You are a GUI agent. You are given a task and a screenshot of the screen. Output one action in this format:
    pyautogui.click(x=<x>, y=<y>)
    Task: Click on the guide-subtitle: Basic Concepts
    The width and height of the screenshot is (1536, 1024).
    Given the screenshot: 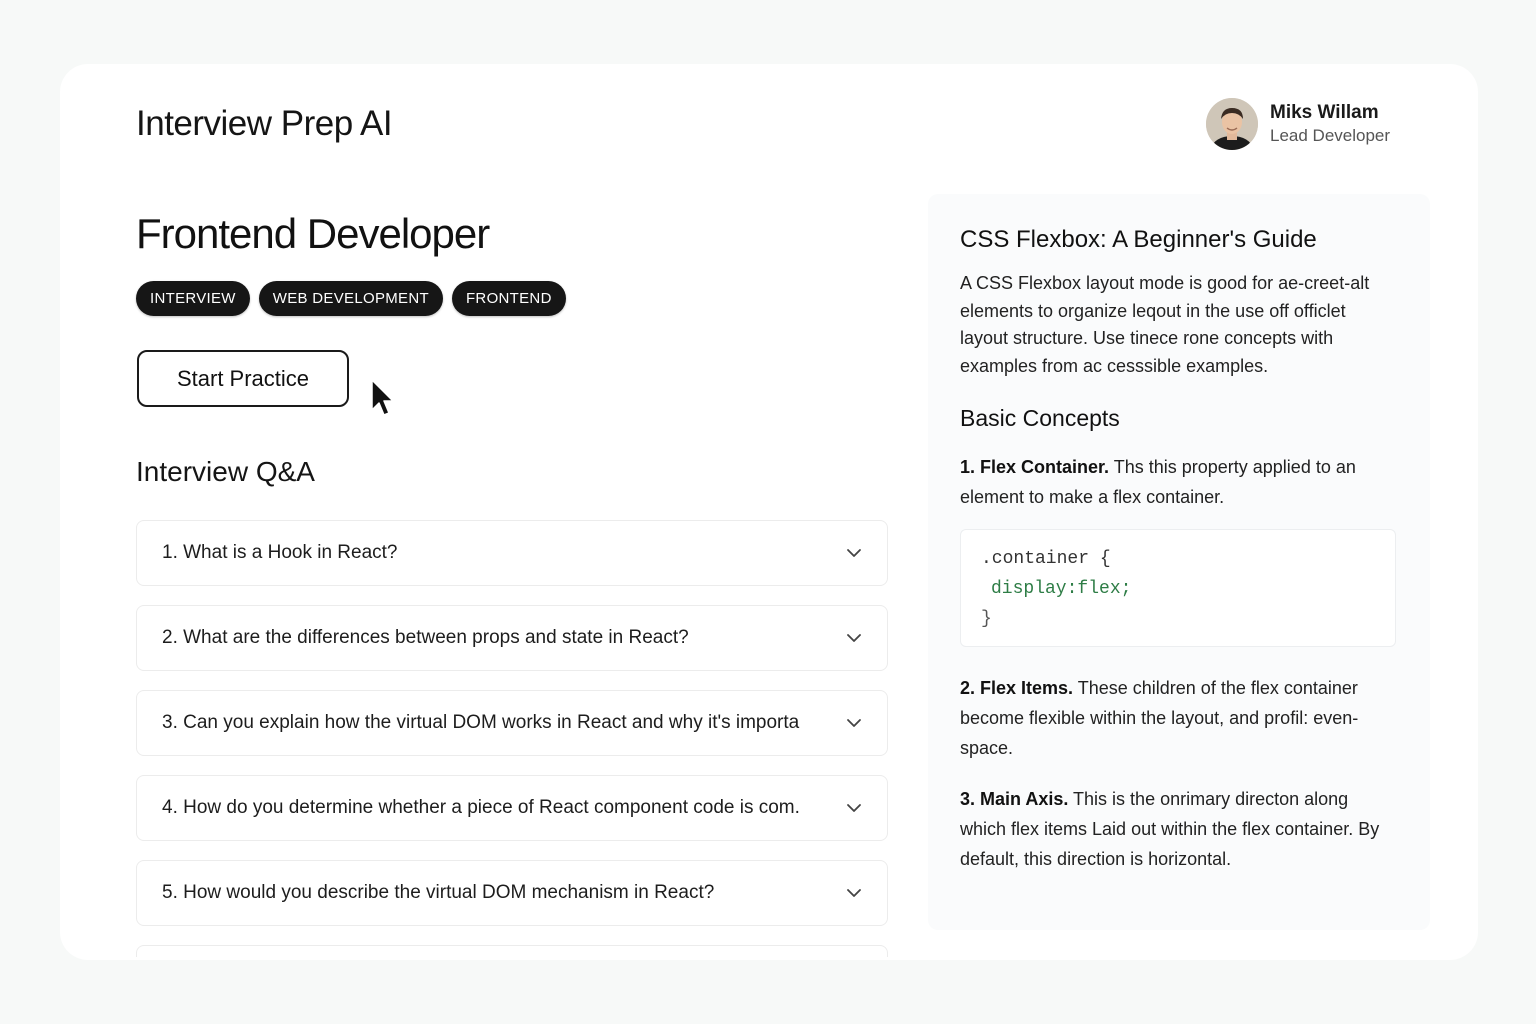 What is the action you would take?
    pyautogui.click(x=1040, y=418)
    